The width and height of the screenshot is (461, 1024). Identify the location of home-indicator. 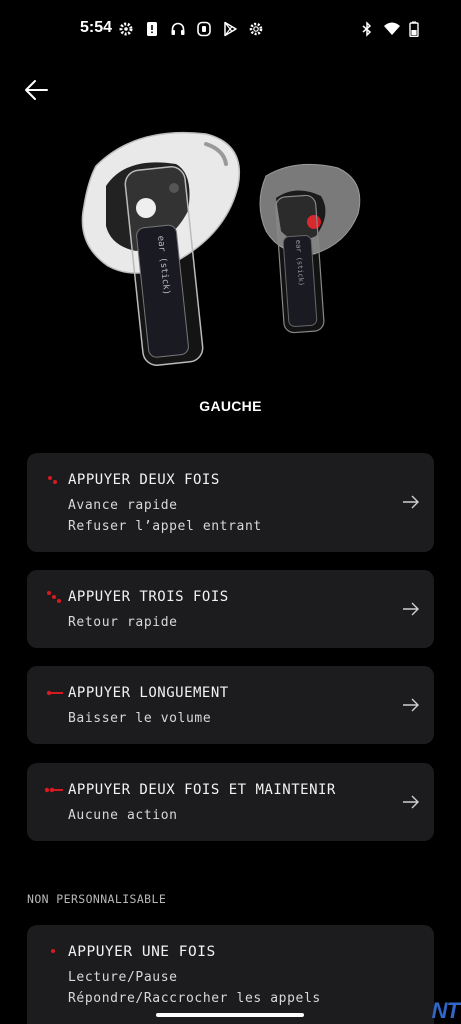
(230, 1015).